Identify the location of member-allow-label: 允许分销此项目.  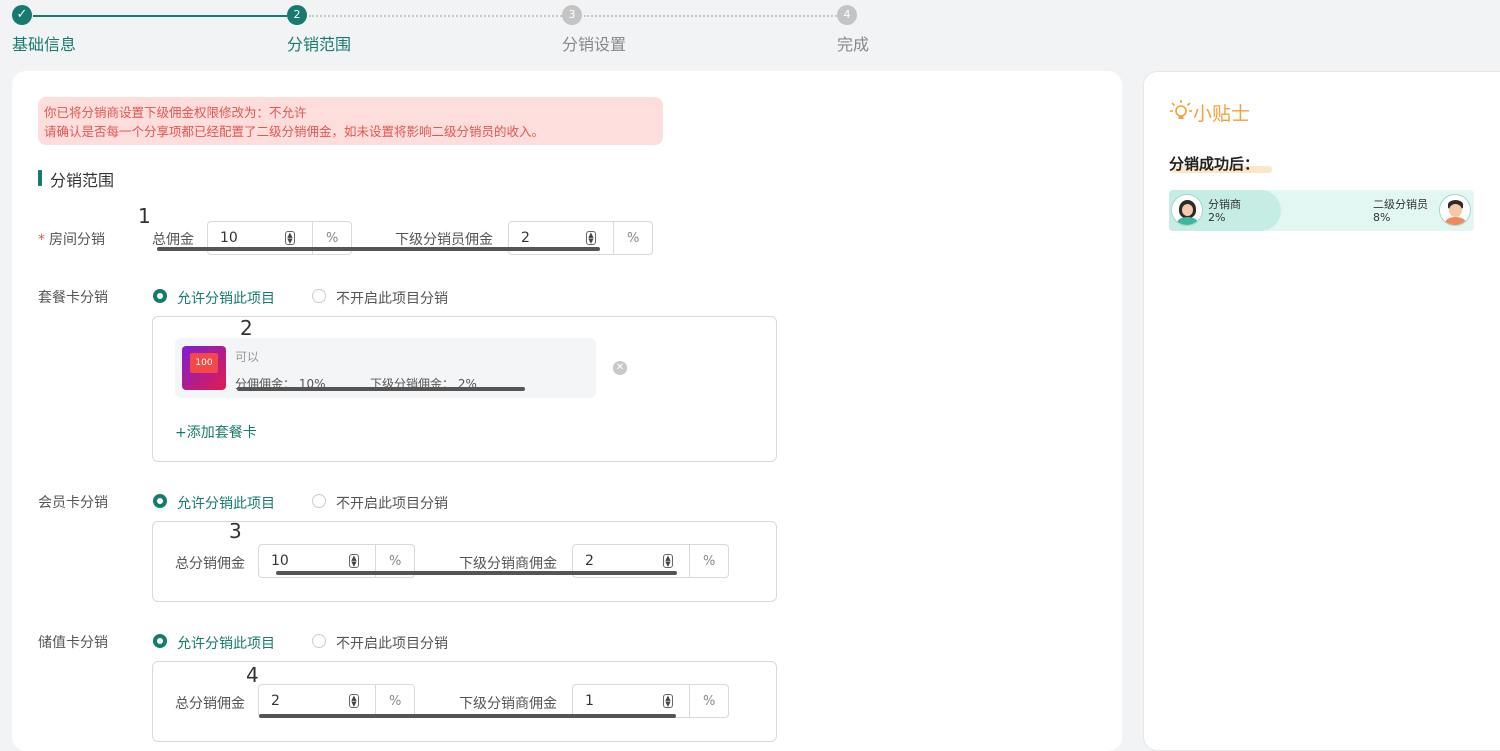
(226, 503).